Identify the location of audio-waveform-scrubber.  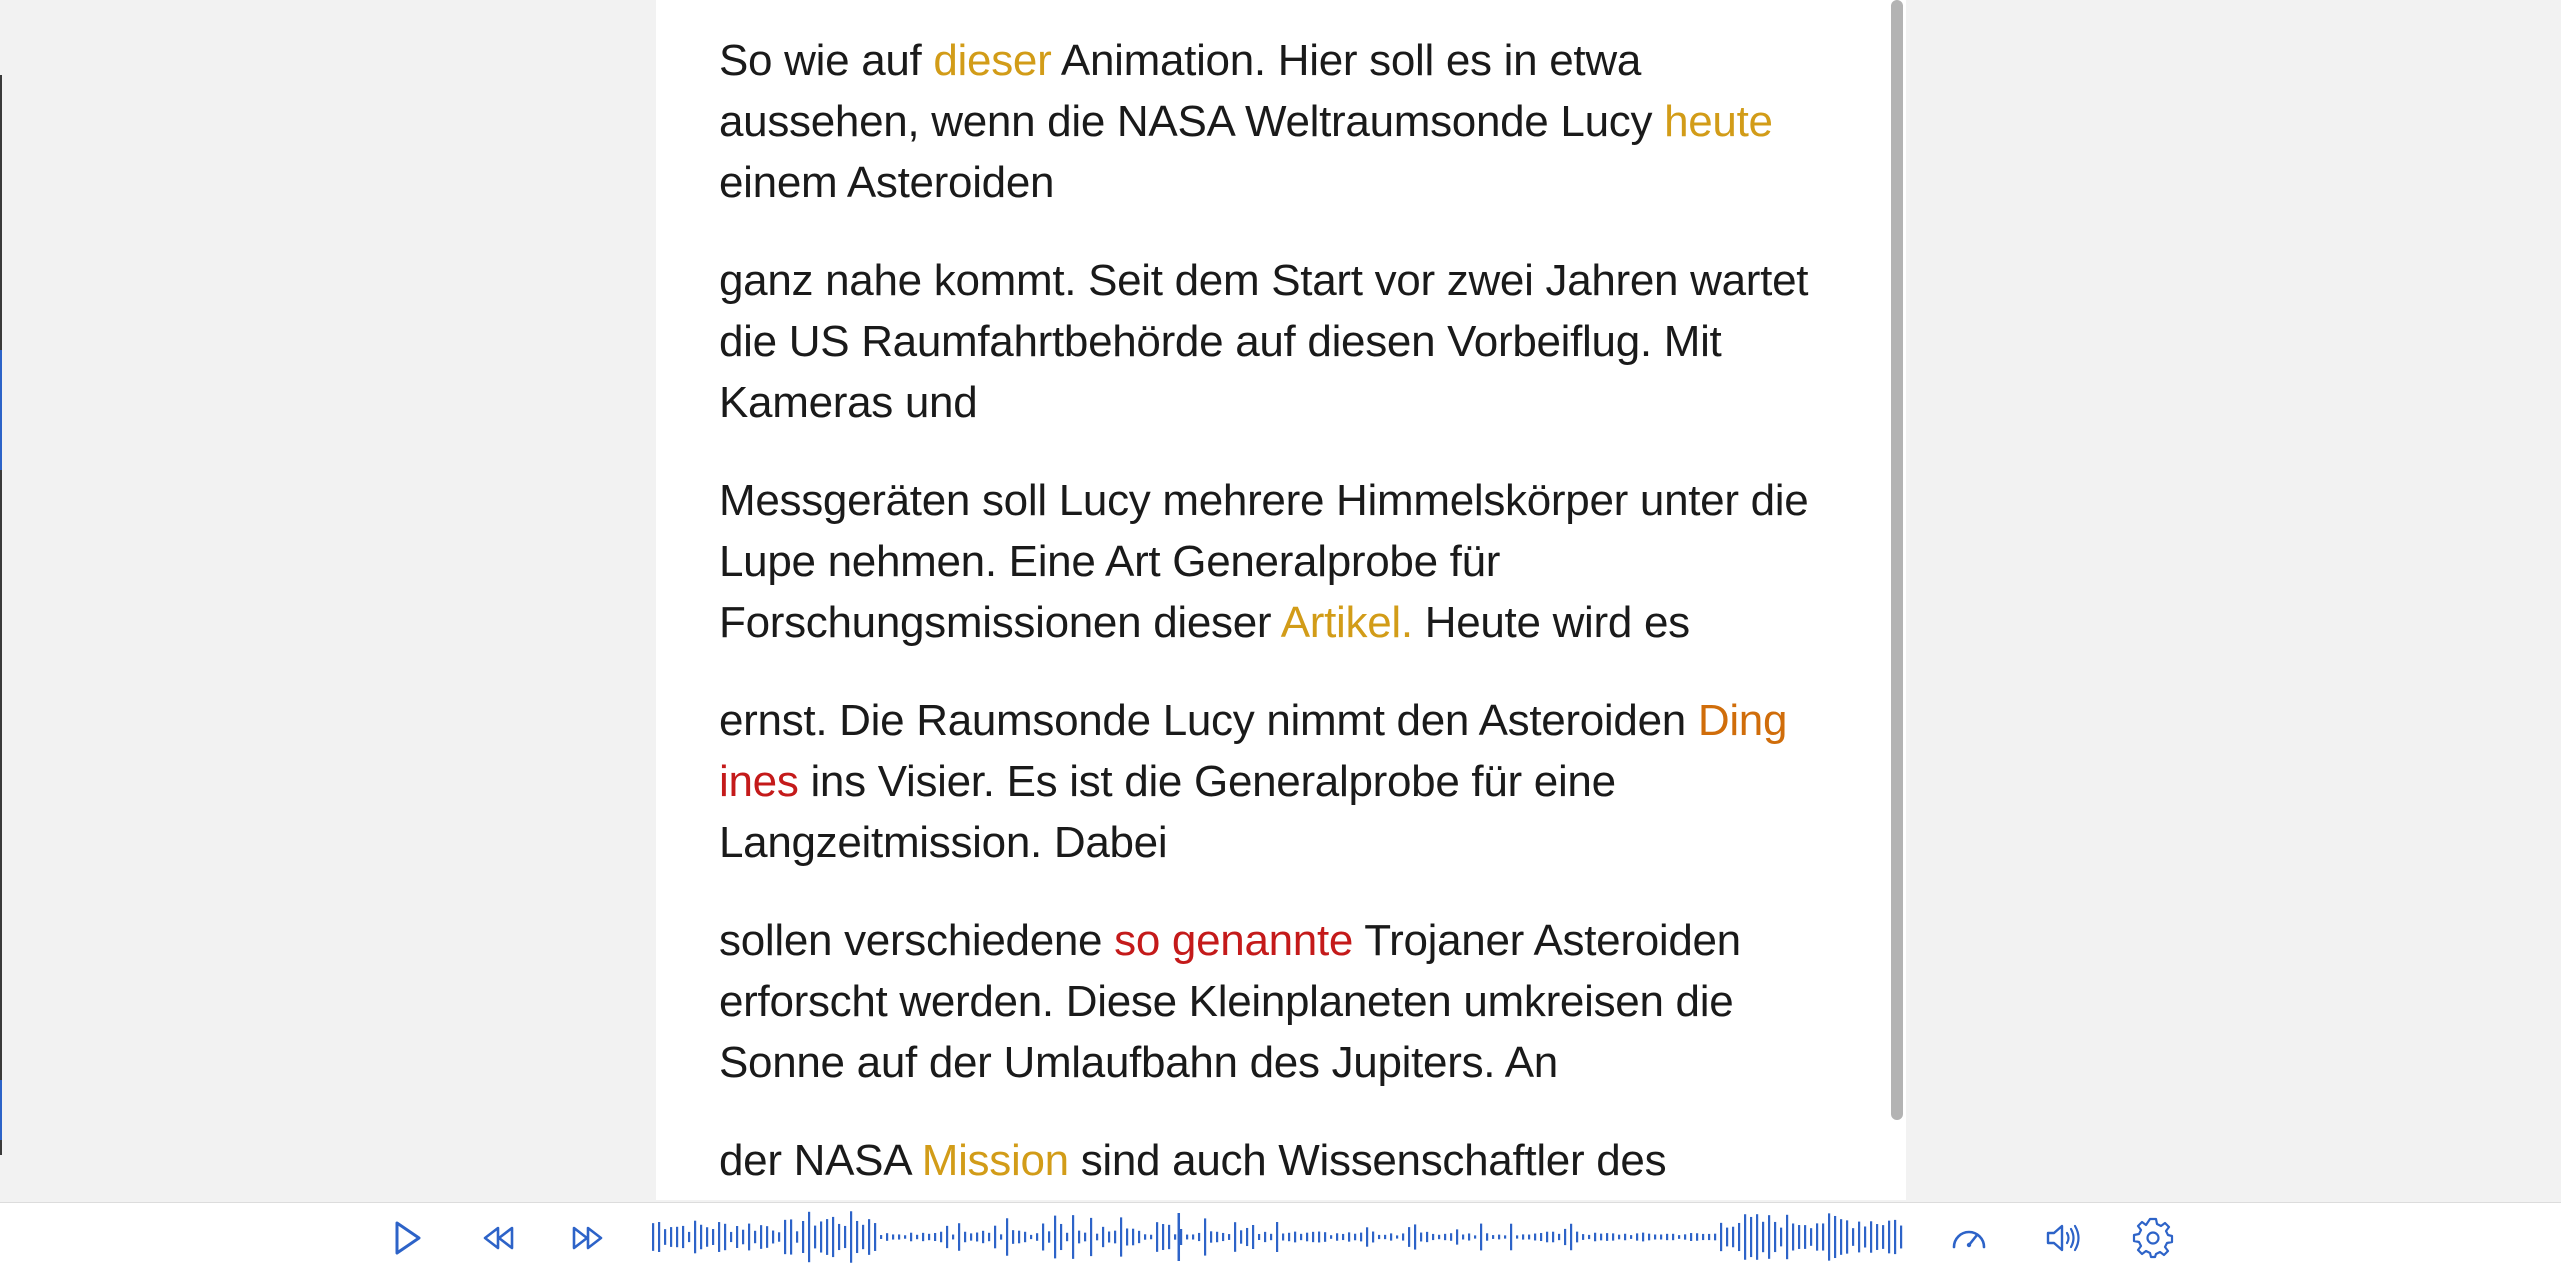
(1278, 1237).